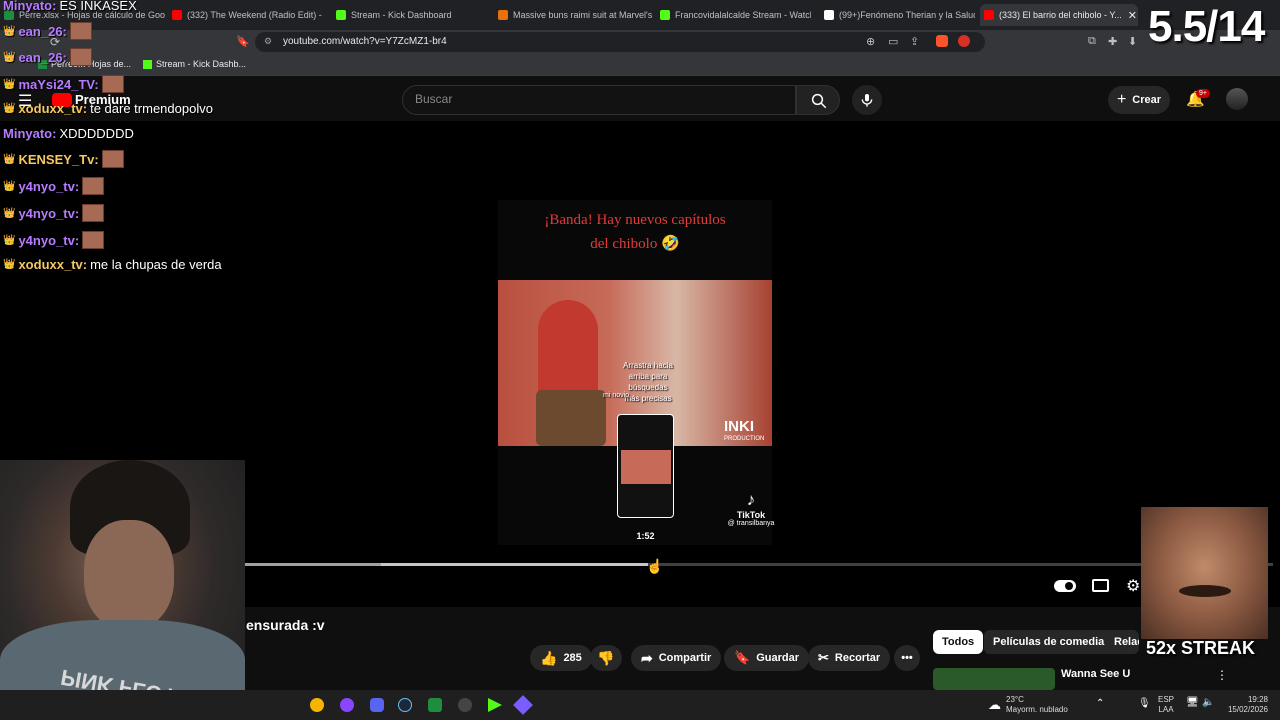 This screenshot has width=1280, height=720. What do you see at coordinates (285, 625) in the screenshot?
I see `video-title: ensurada :v` at bounding box center [285, 625].